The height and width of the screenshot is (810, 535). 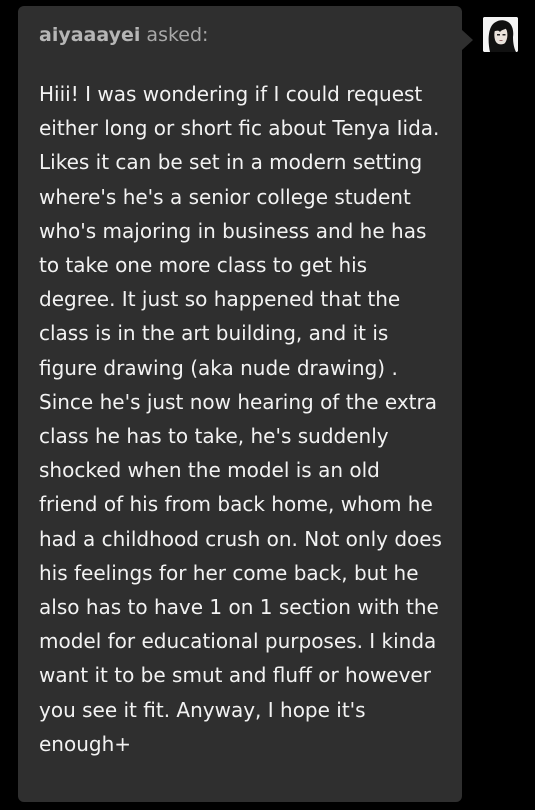 What do you see at coordinates (240, 35) in the screenshot?
I see `asker-line: aiyaaayei asked:` at bounding box center [240, 35].